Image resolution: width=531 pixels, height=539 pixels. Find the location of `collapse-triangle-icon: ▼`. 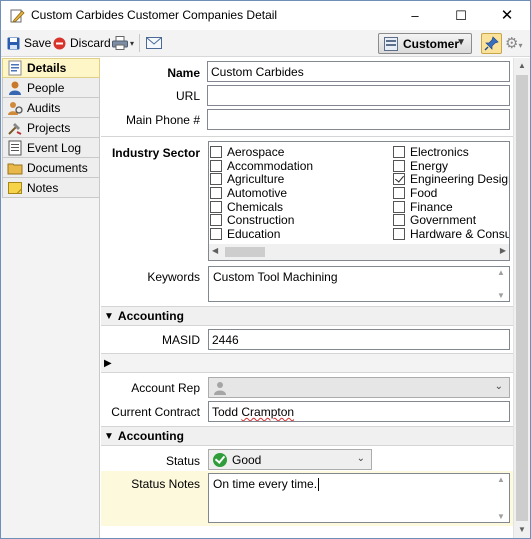

collapse-triangle-icon: ▼ is located at coordinates (109, 436).